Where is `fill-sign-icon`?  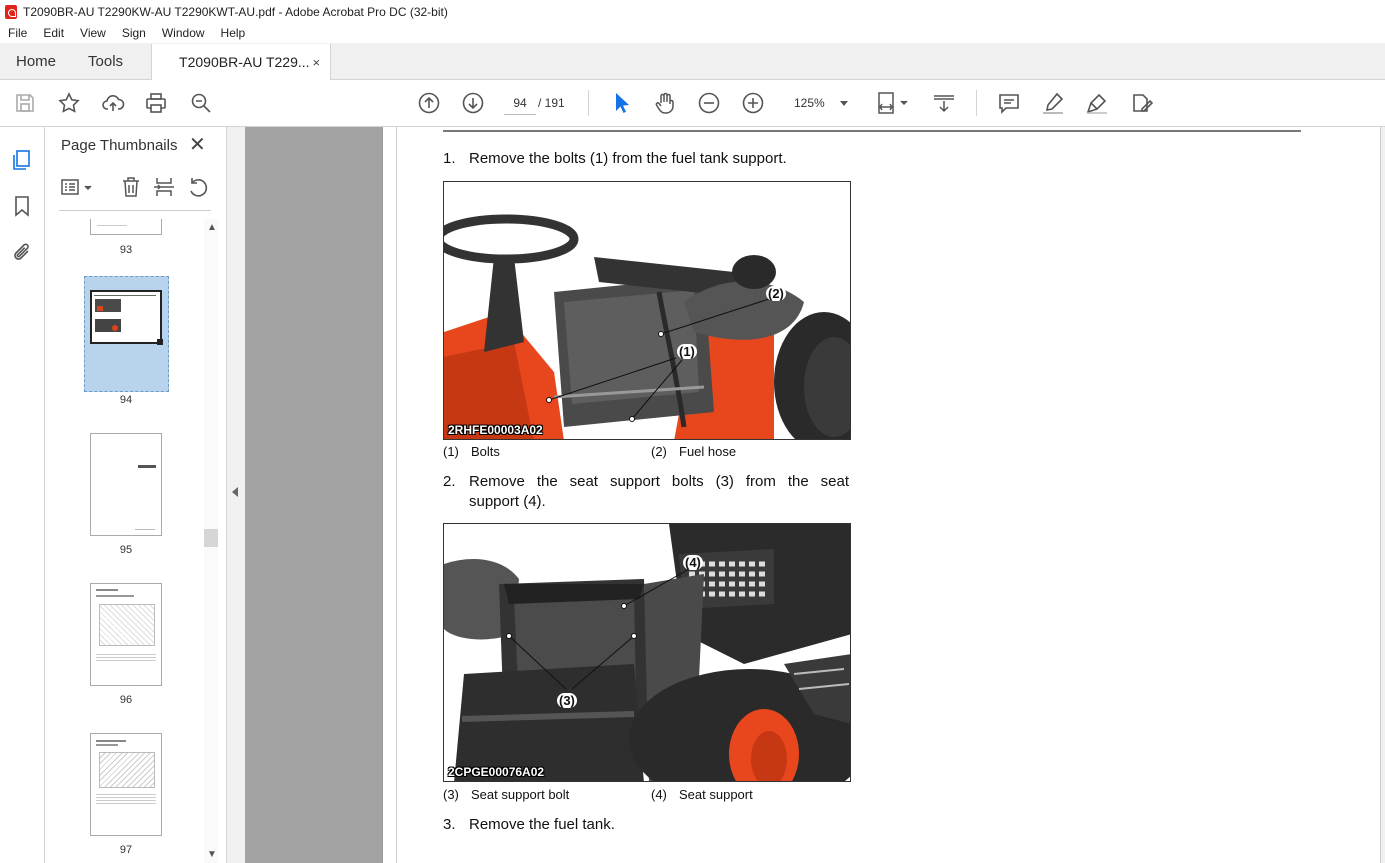
fill-sign-icon is located at coordinates (1141, 103).